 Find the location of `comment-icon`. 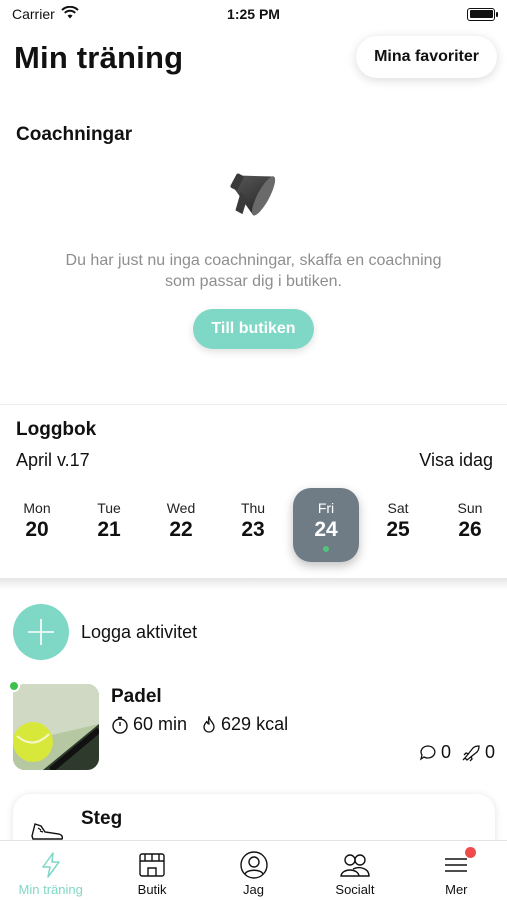

comment-icon is located at coordinates (427, 752).